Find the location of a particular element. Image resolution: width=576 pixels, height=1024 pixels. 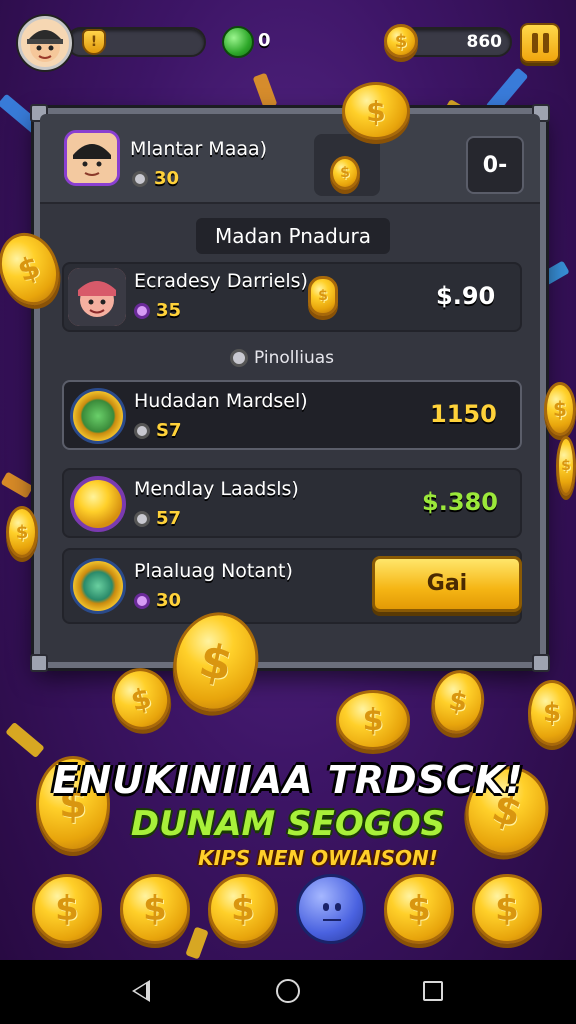

player-face-icon is located at coordinates (92, 158).